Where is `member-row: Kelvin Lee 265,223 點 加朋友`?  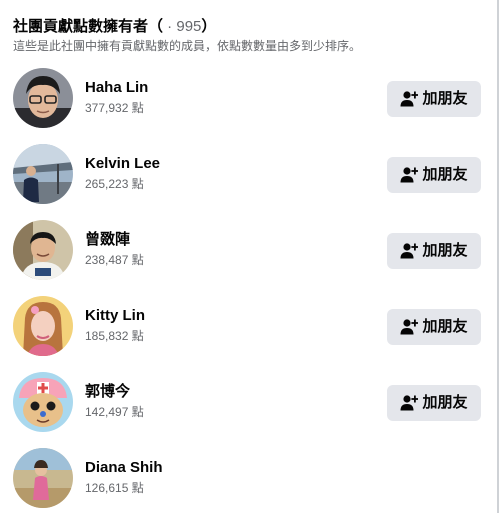
member-row: Kelvin Lee 265,223 點 加朋友 is located at coordinates (248, 175).